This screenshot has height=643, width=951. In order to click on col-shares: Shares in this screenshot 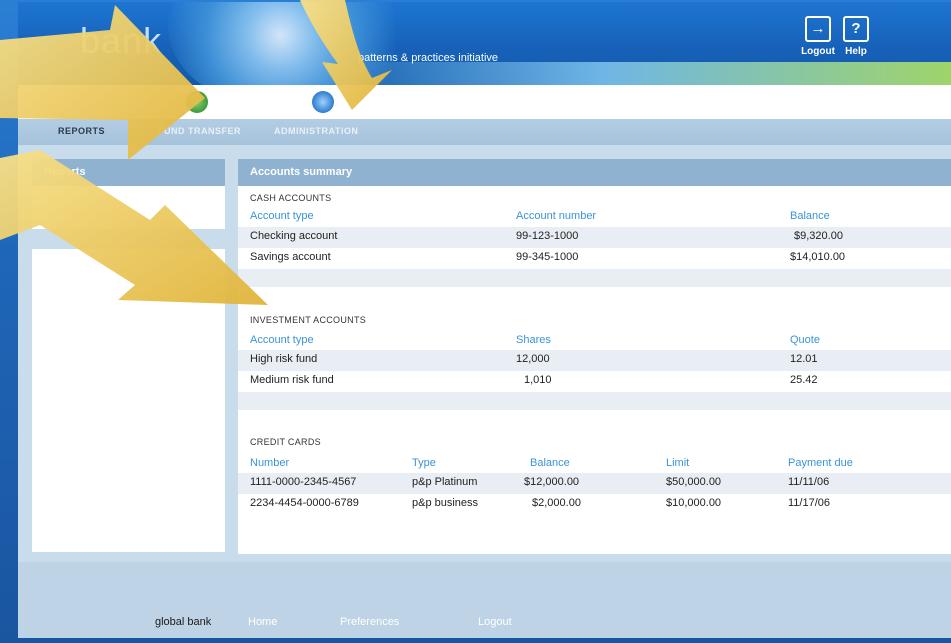, I will do `click(533, 340)`.